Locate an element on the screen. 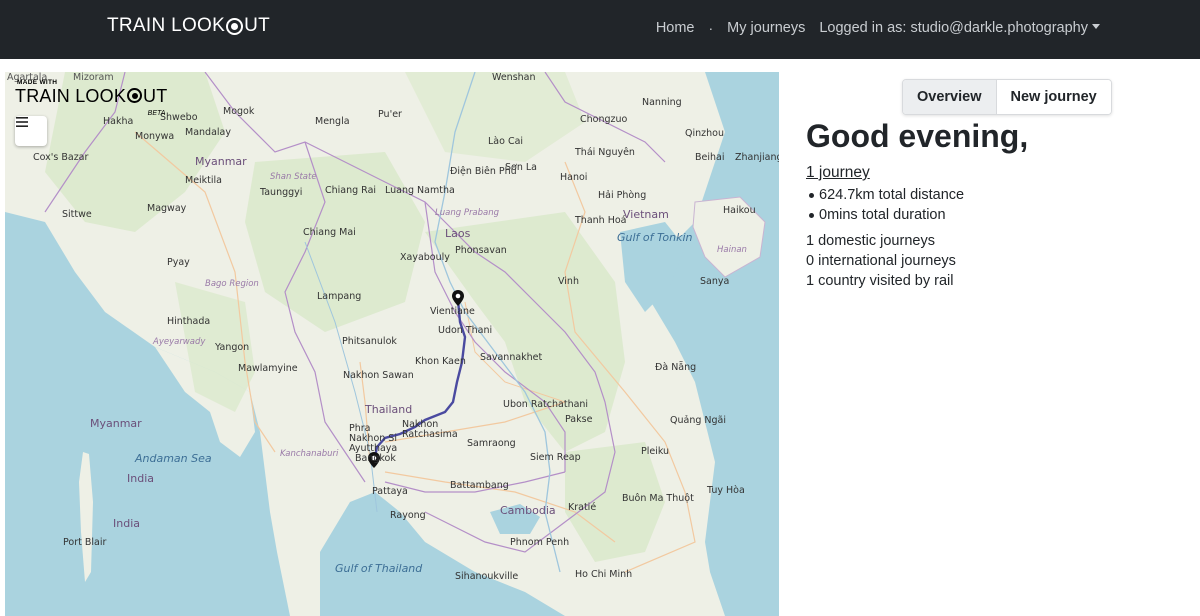  countries-visited-count: 1 country visited by rail is located at coordinates (880, 281).